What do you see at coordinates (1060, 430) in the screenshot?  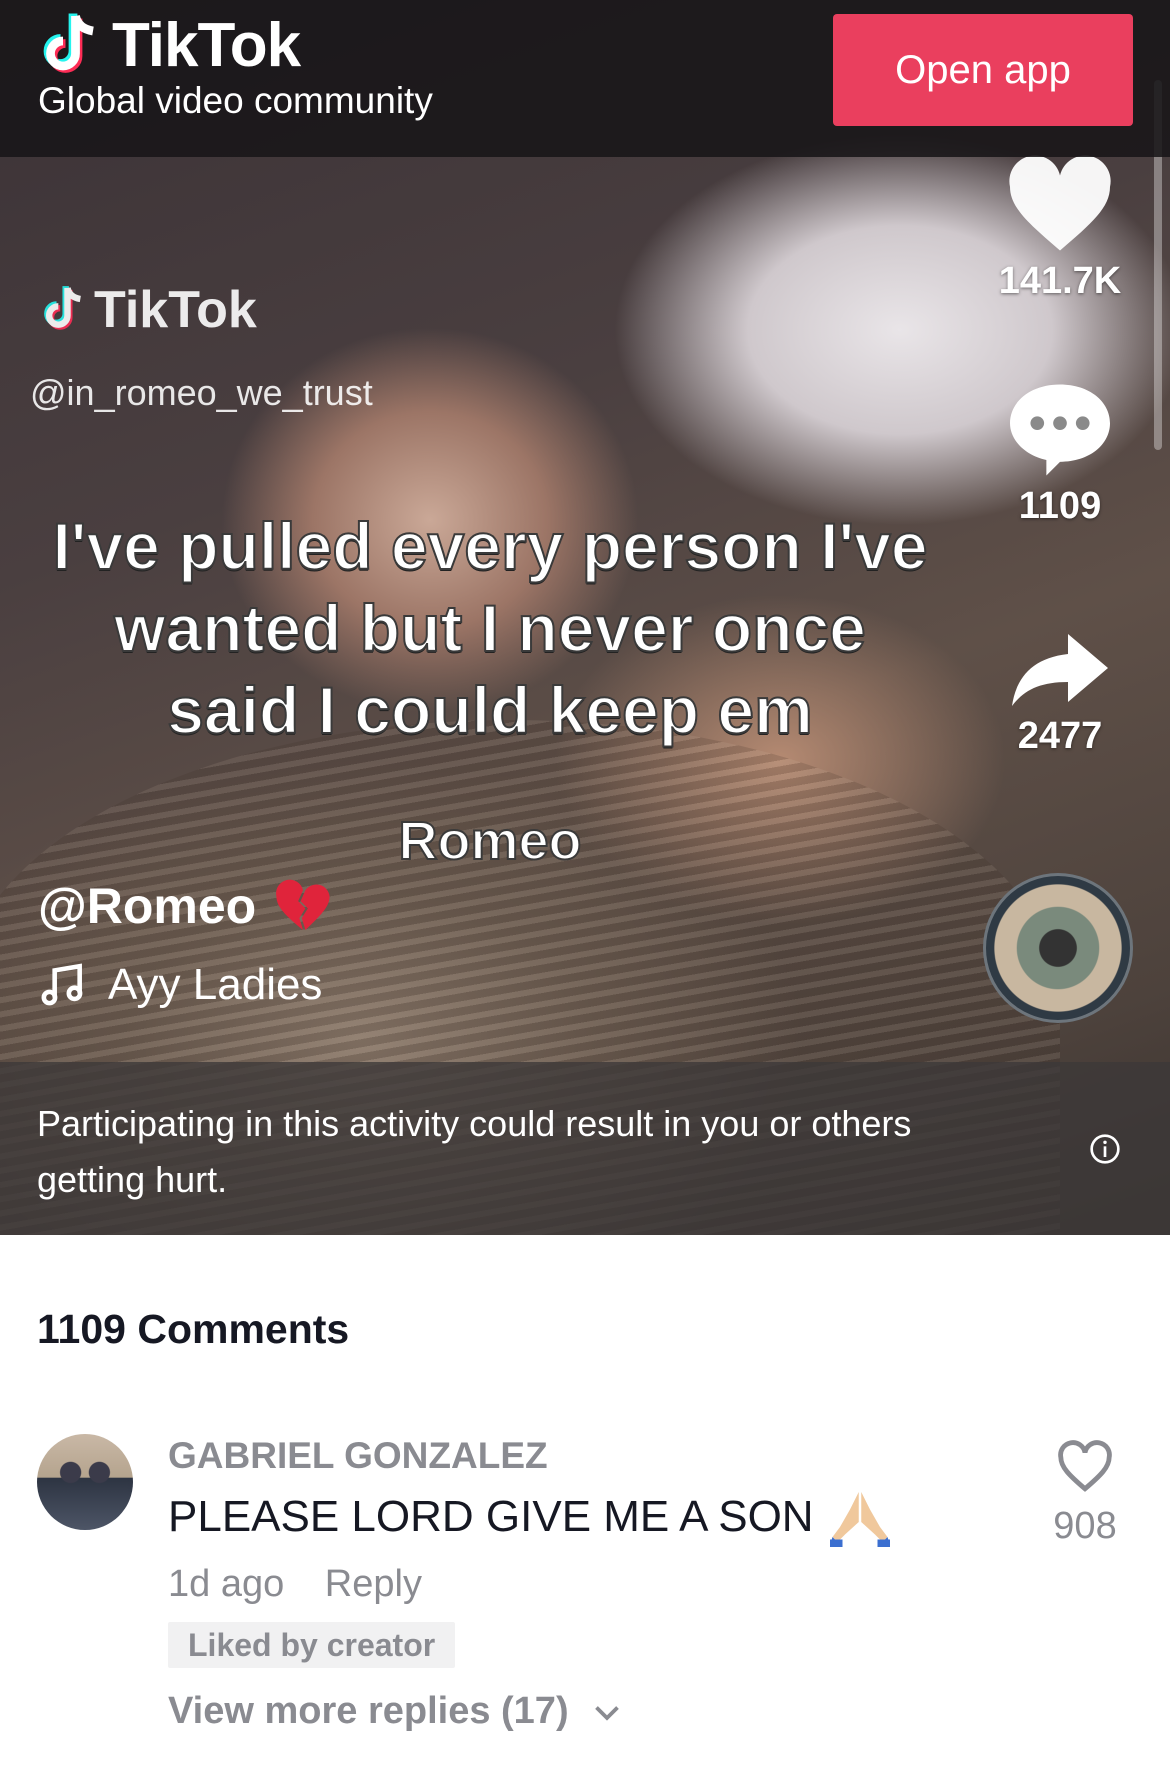 I see `comment-bubble-icon` at bounding box center [1060, 430].